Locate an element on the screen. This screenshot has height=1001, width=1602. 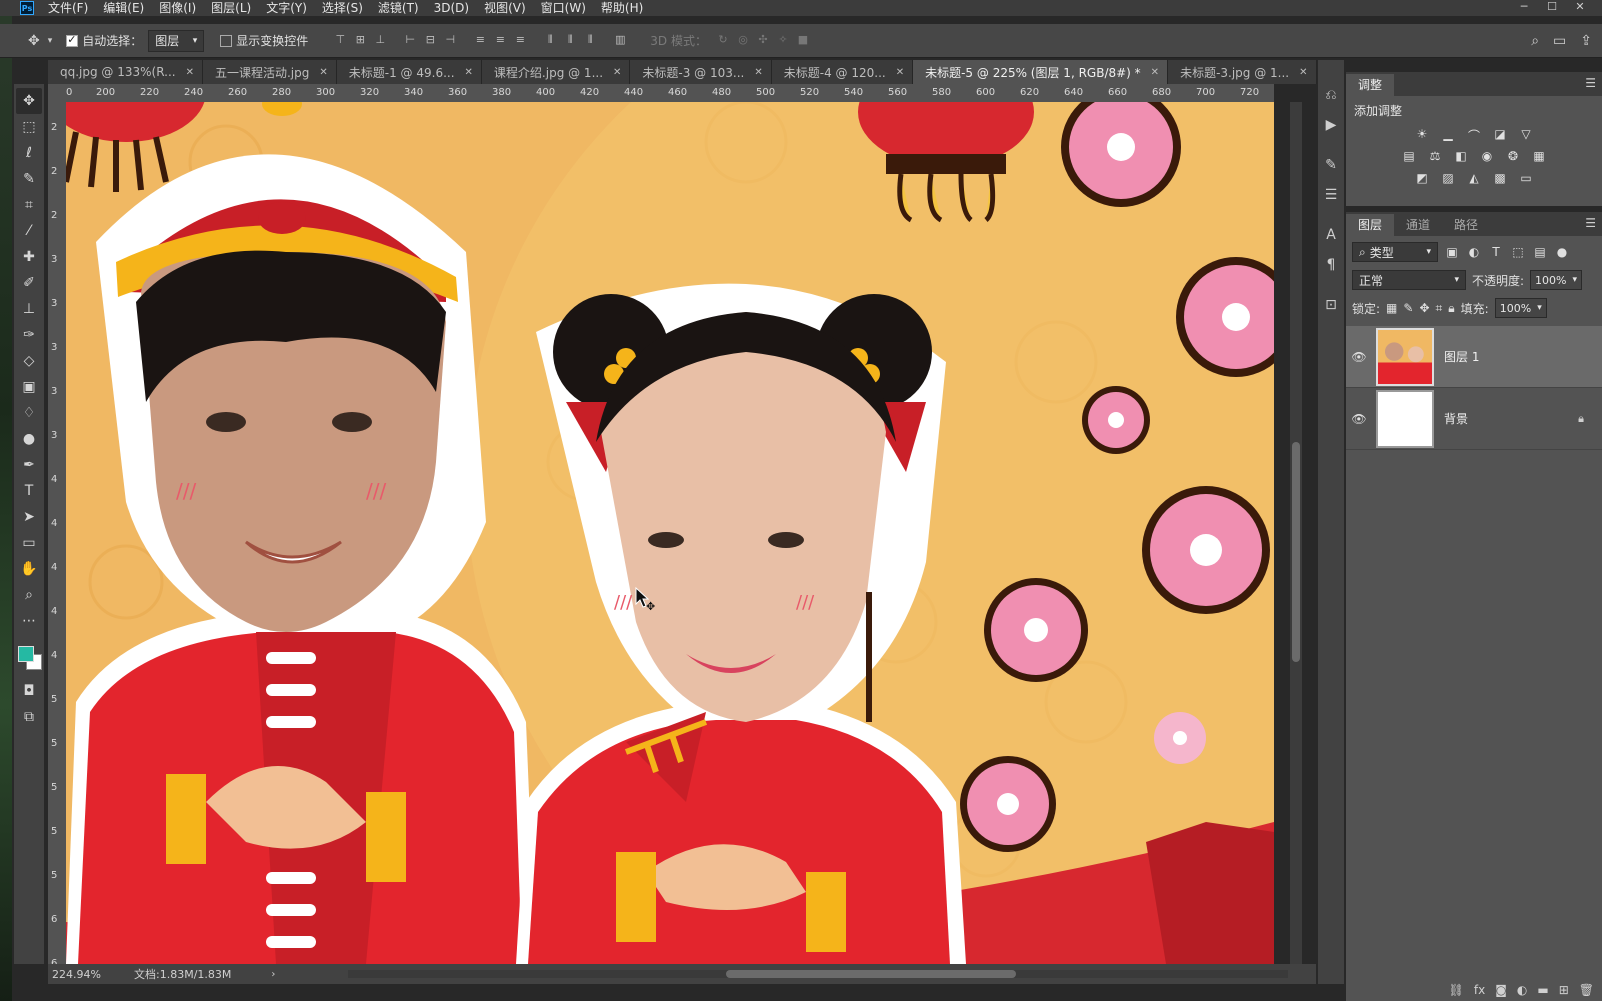
paragraph-panel-icon: ¶ is located at coordinates (1331, 265).